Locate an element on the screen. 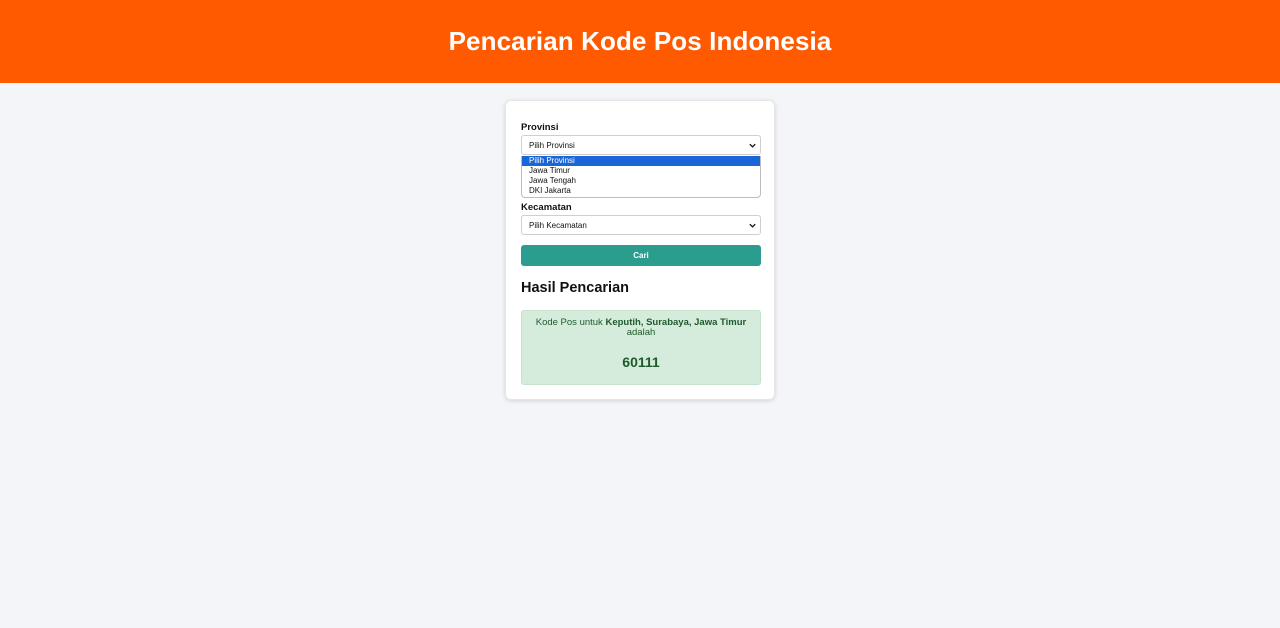 The width and height of the screenshot is (1280, 628). provinsi-select: Pilih Provinsi is located at coordinates (641, 145).